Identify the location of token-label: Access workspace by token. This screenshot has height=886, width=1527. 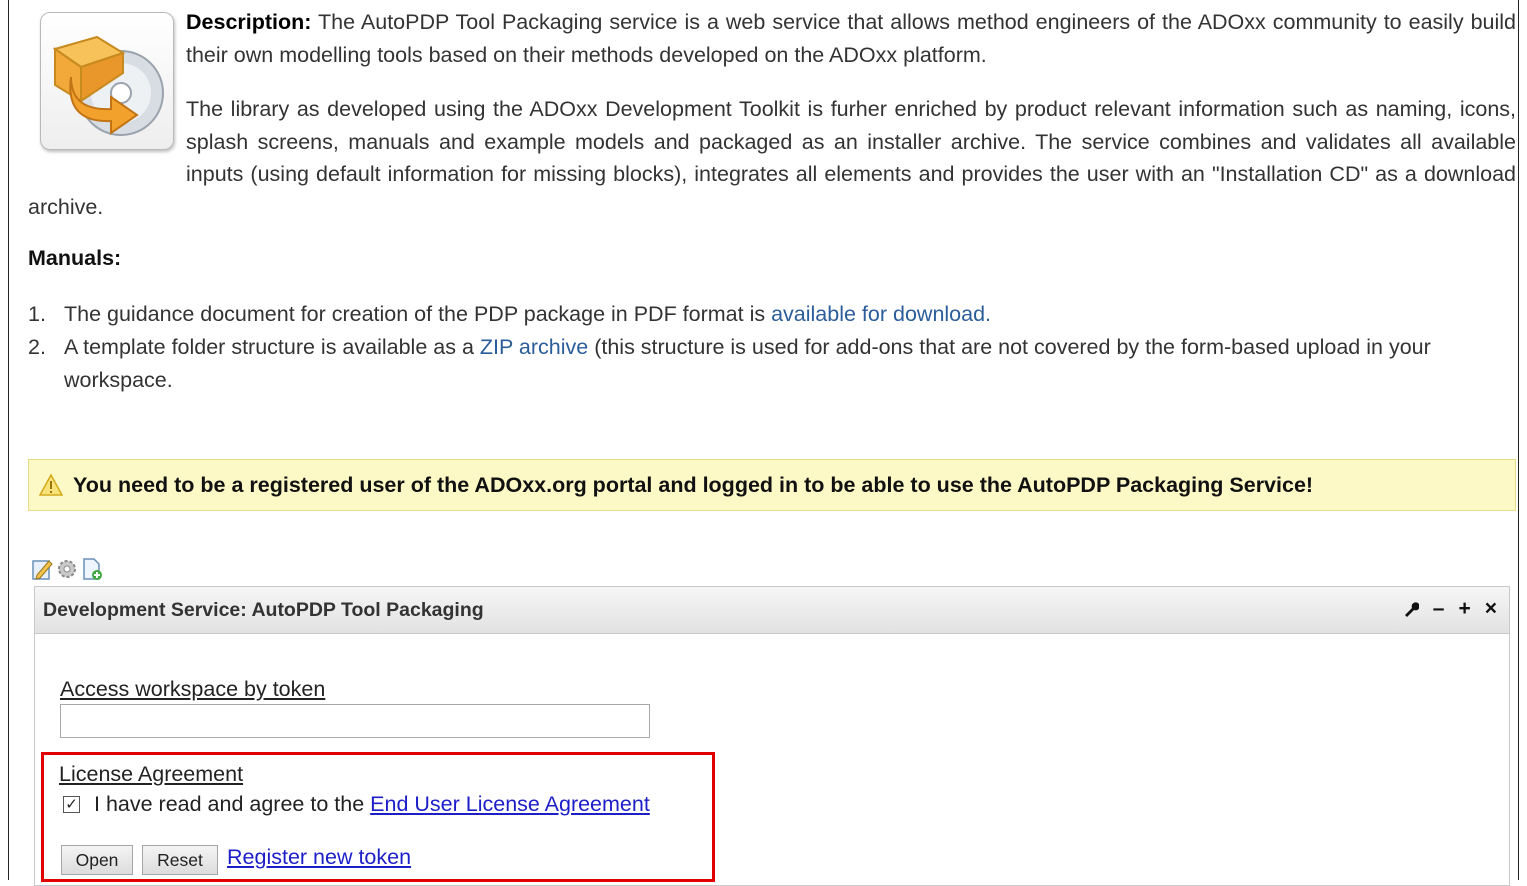
(193, 689).